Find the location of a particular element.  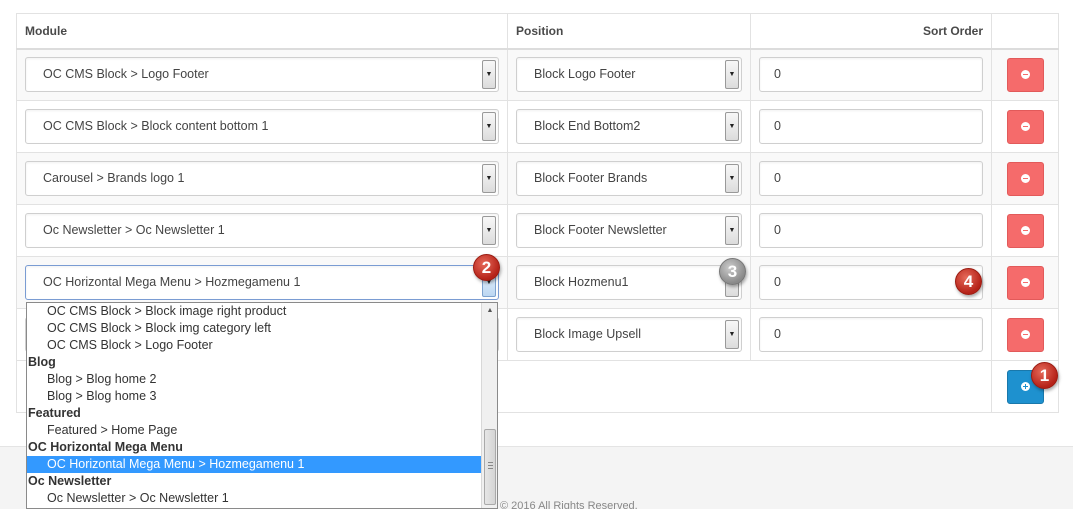

dropdown-scrollbar: ▲ is located at coordinates (489, 405).